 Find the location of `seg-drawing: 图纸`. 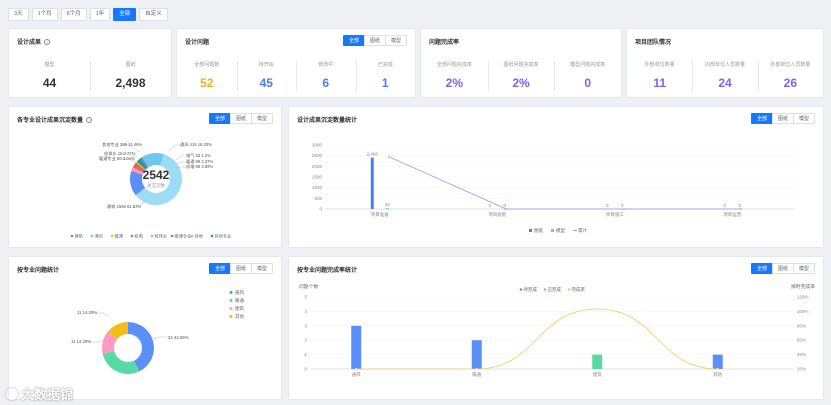

seg-drawing: 图纸 is located at coordinates (374, 40).